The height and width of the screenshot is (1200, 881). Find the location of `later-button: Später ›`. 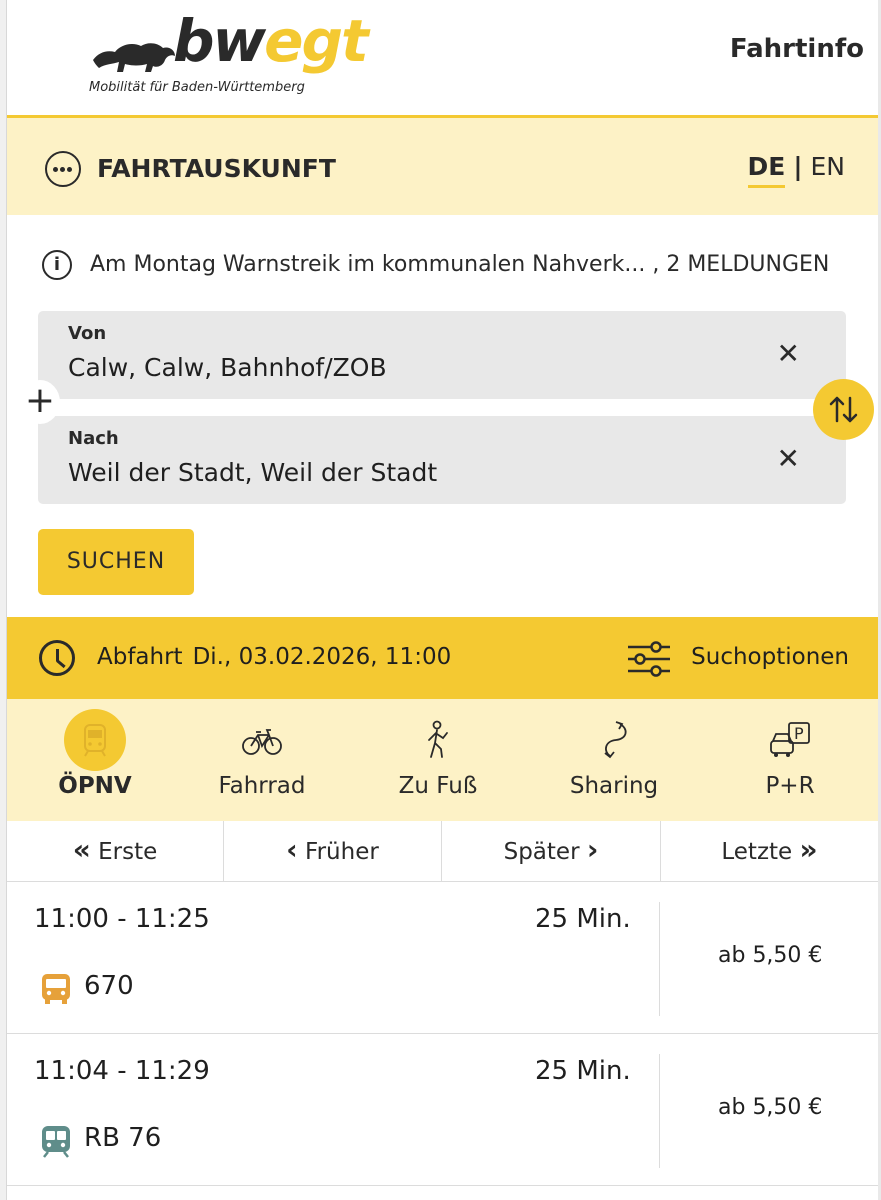

later-button: Später › is located at coordinates (551, 851).